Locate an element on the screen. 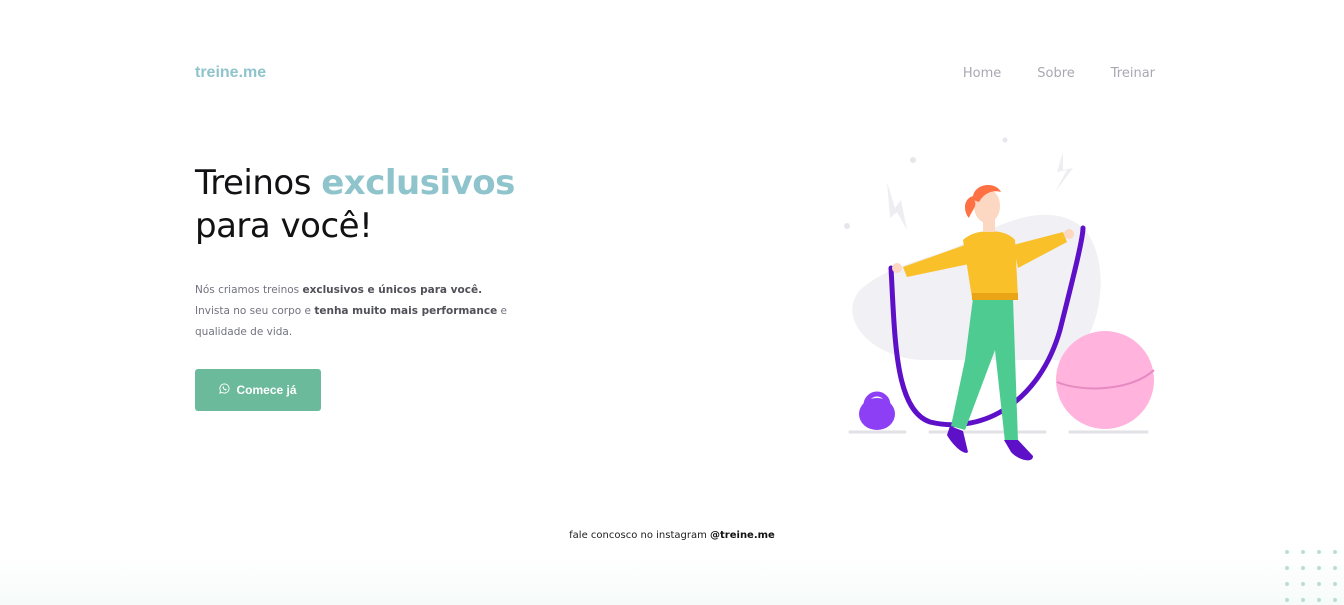 The image size is (1344, 605). instagram-handle-link: @treine.me is located at coordinates (742, 535).